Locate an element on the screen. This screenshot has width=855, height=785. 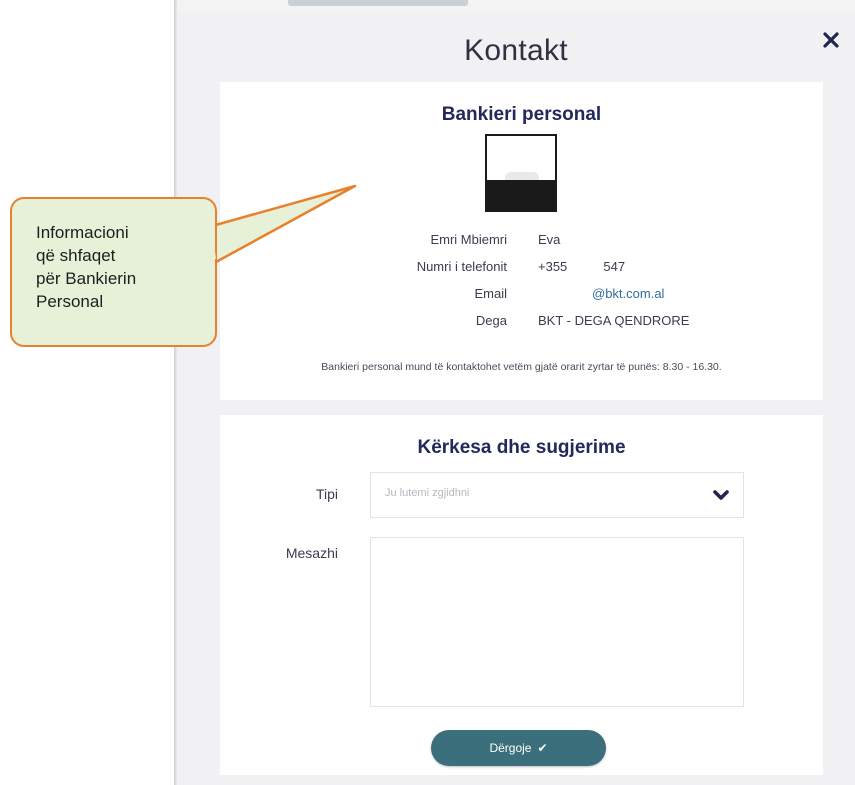
info-value: Eva is located at coordinates (549, 239).